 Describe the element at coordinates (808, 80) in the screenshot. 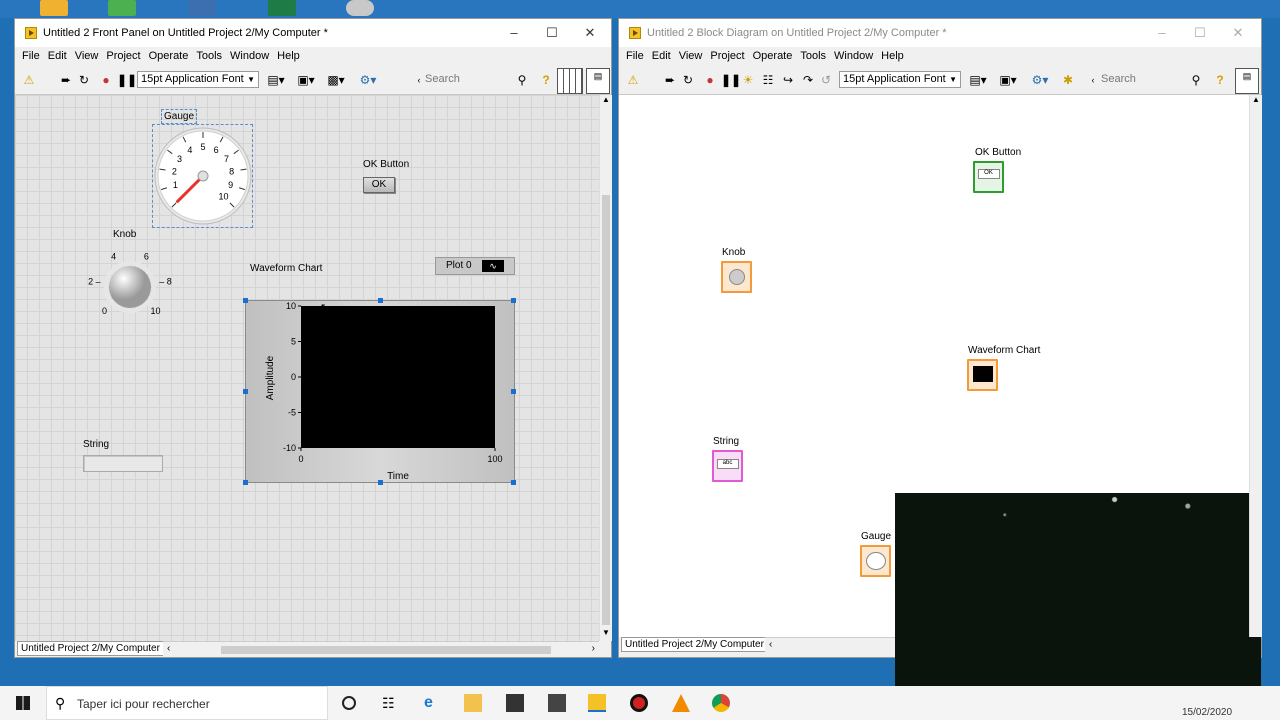

I see `step-over-icon: ↷` at that location.